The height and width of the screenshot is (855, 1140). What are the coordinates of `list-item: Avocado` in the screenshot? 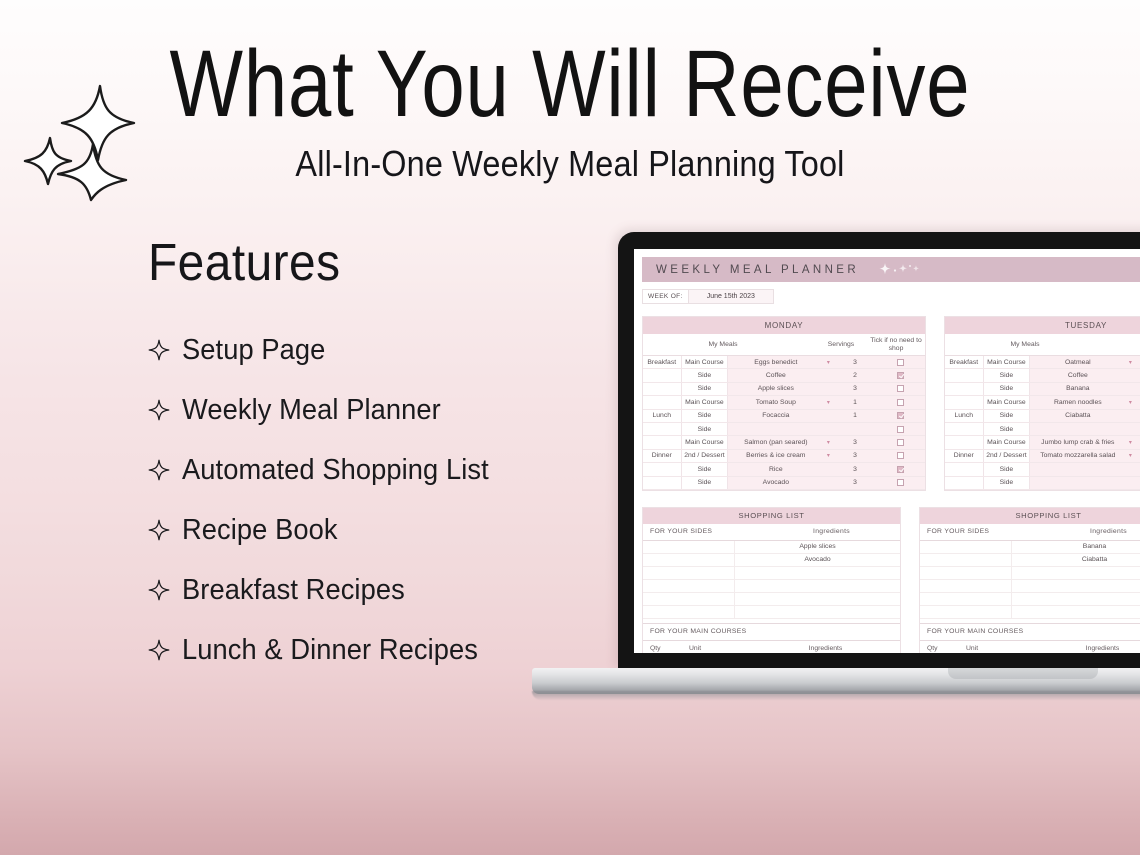 It's located at (771, 560).